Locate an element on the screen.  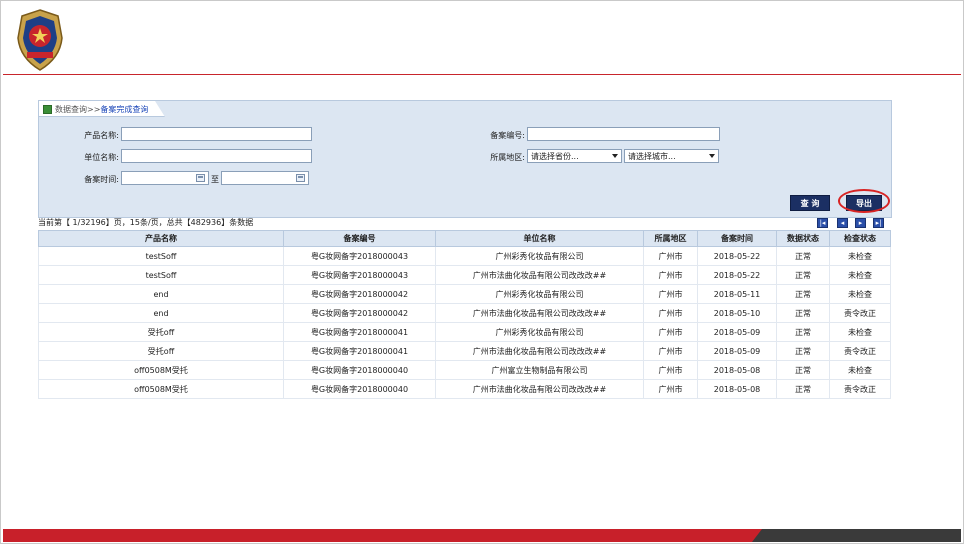
breadcrumb-text: 数据查询>>备案完成查询 is located at coordinates (101, 109).